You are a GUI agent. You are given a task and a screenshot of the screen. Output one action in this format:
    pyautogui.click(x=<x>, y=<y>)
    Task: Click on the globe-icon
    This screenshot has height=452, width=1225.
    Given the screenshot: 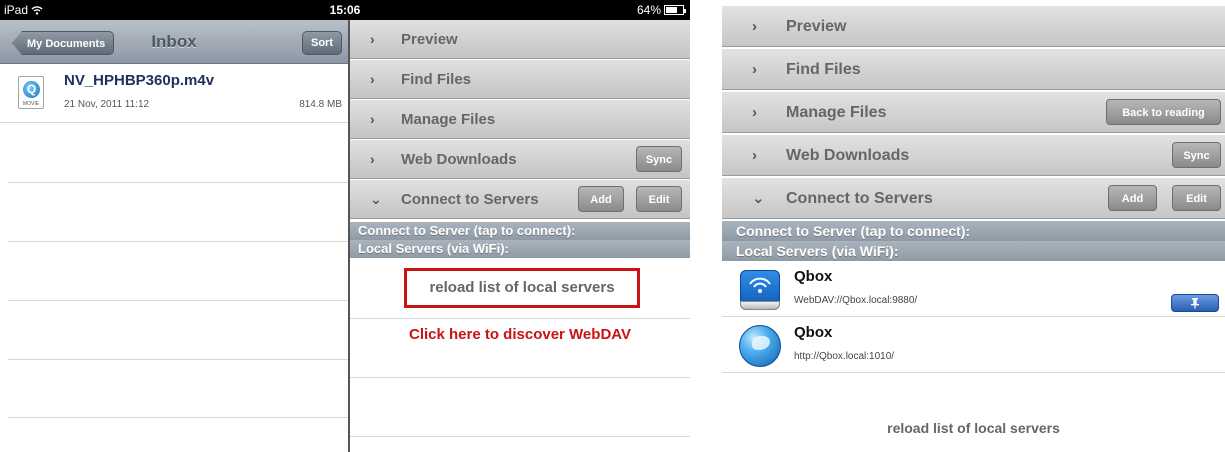 What is the action you would take?
    pyautogui.click(x=760, y=346)
    